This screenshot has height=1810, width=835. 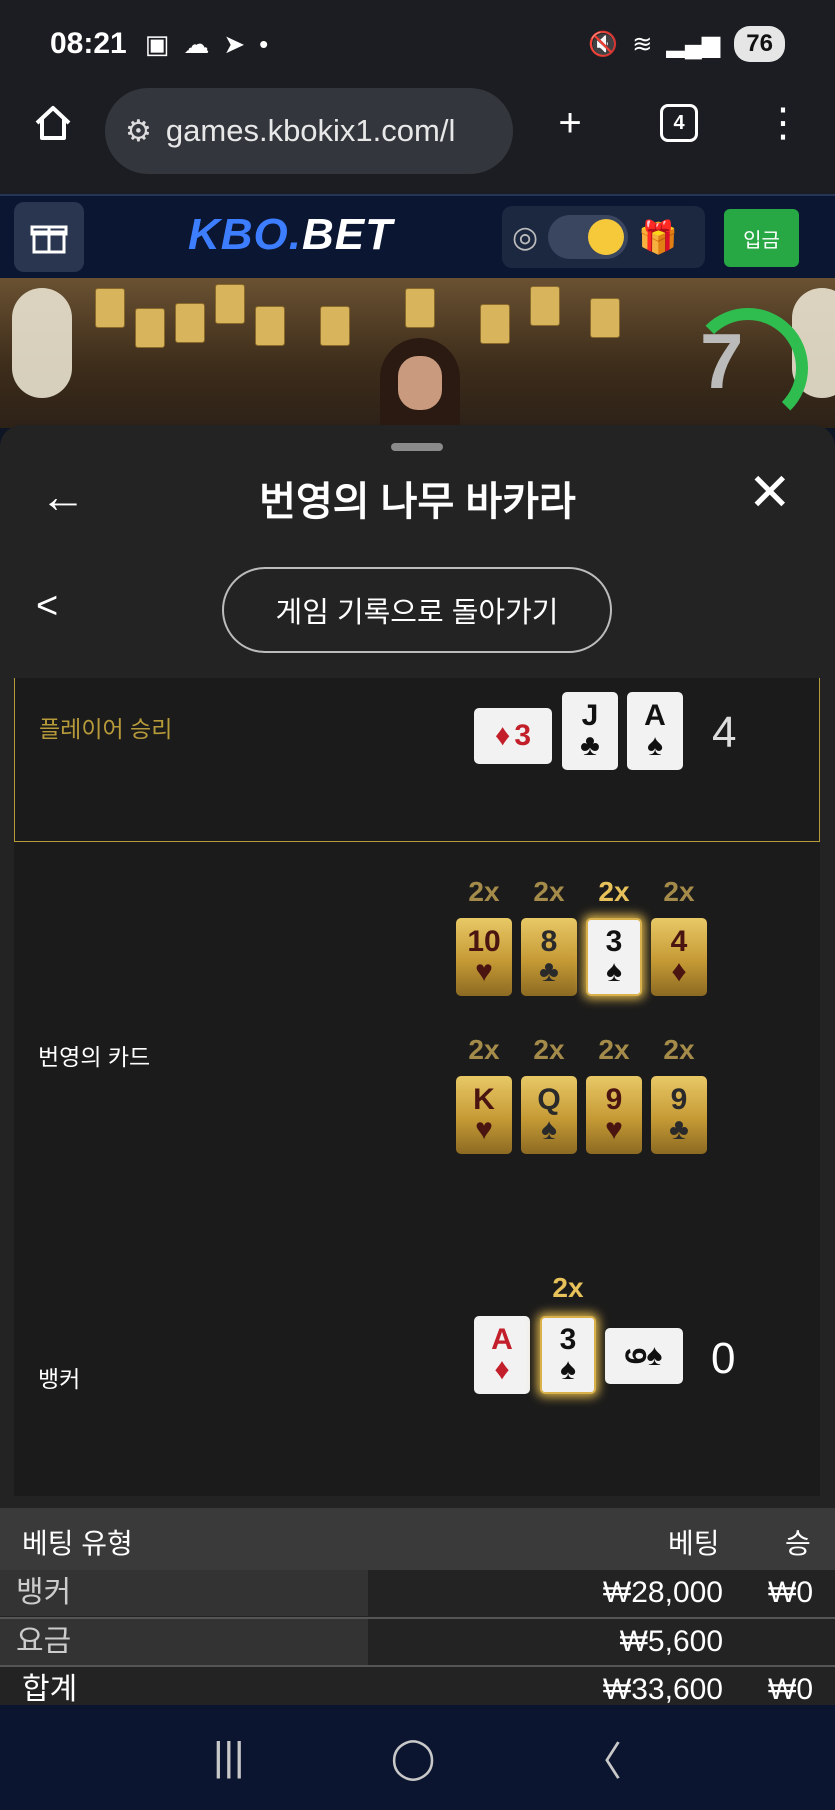 I want to click on mute-icon: 🔇, so click(x=603, y=44).